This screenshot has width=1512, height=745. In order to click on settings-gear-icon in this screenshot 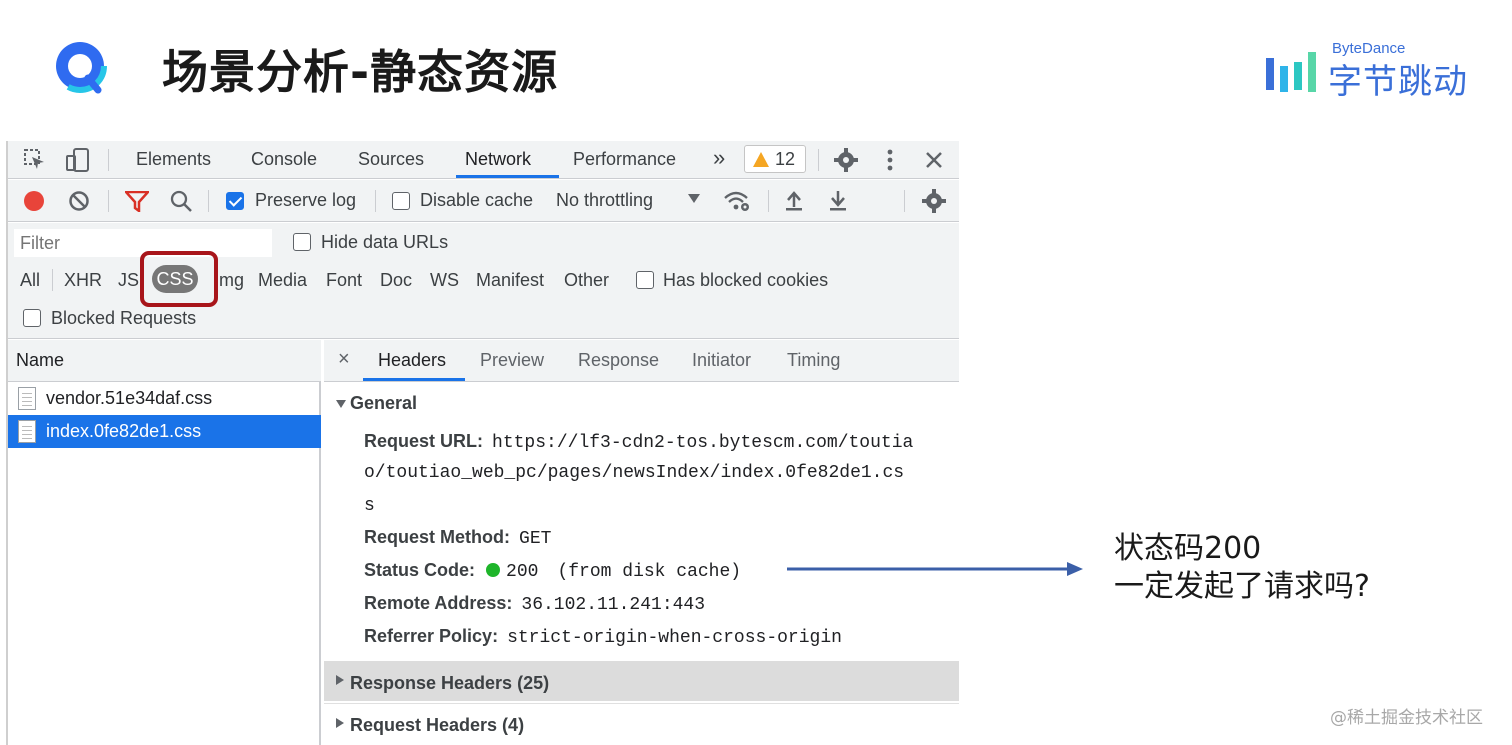, I will do `click(846, 160)`.